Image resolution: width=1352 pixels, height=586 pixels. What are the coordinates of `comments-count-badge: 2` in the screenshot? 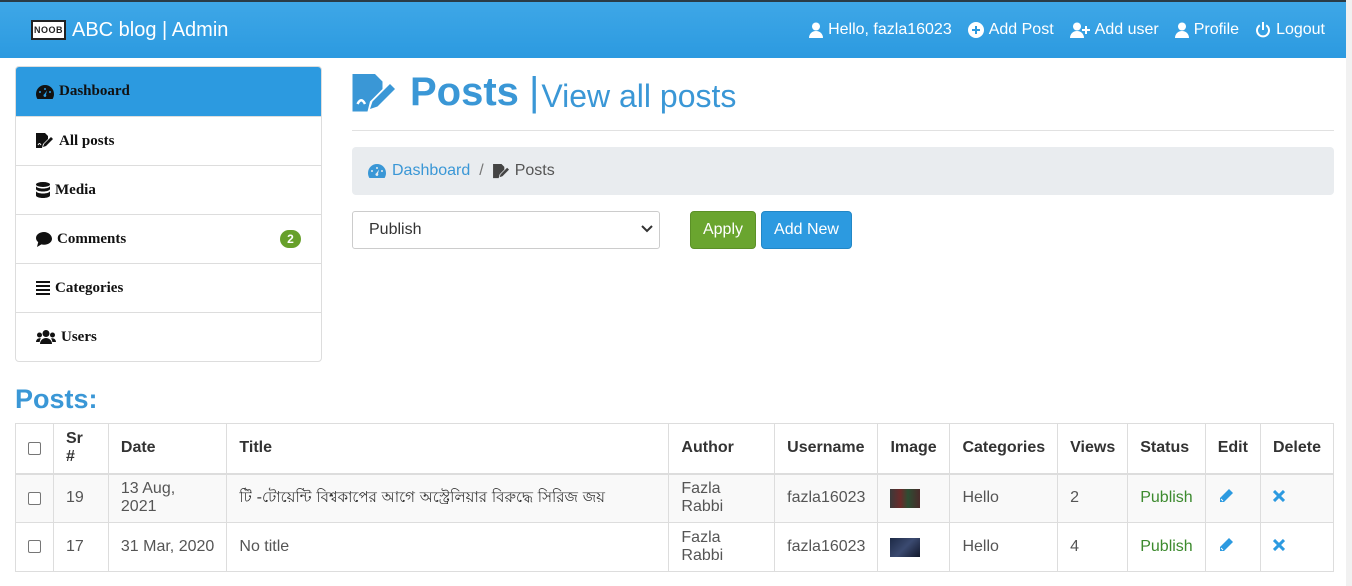 It's located at (290, 239).